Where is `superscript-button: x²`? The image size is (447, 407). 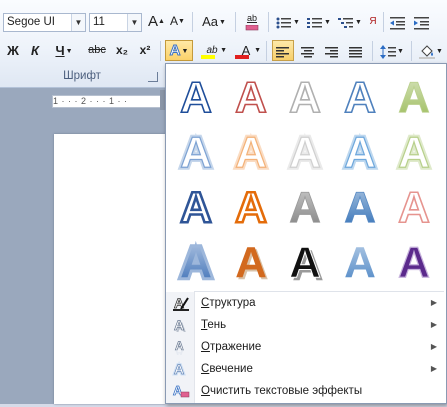 superscript-button: x² is located at coordinates (145, 50).